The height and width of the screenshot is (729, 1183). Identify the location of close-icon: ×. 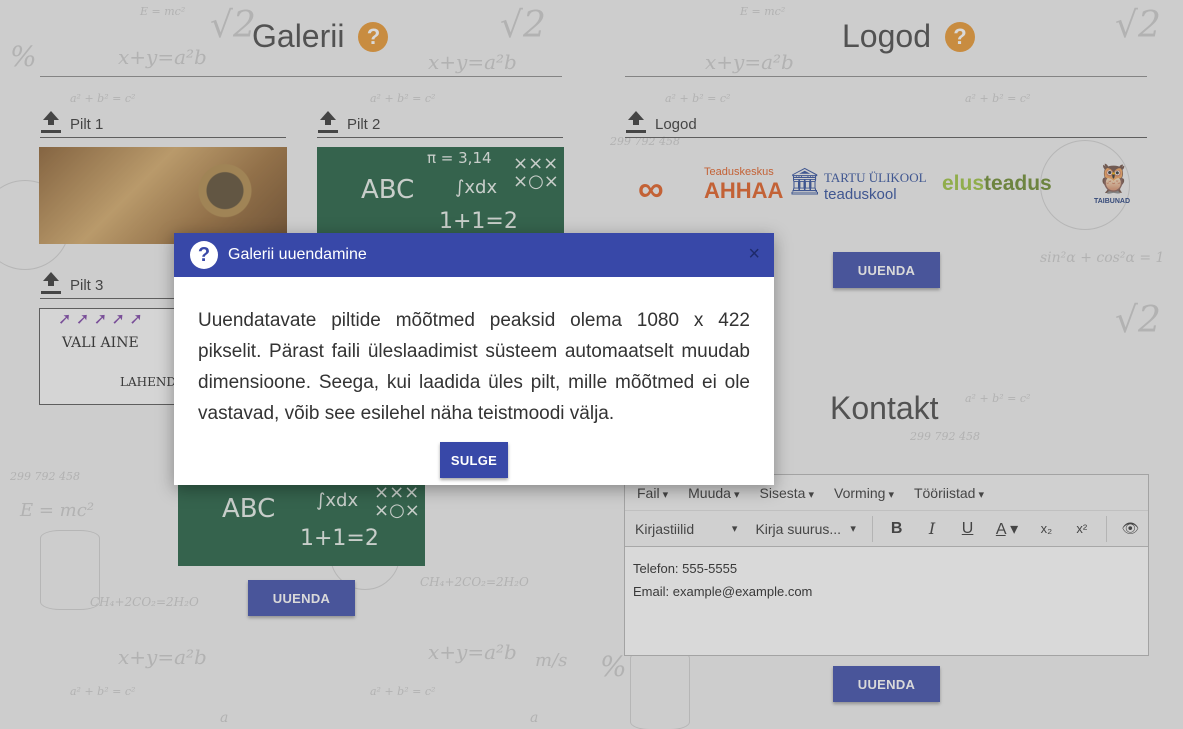
(754, 254).